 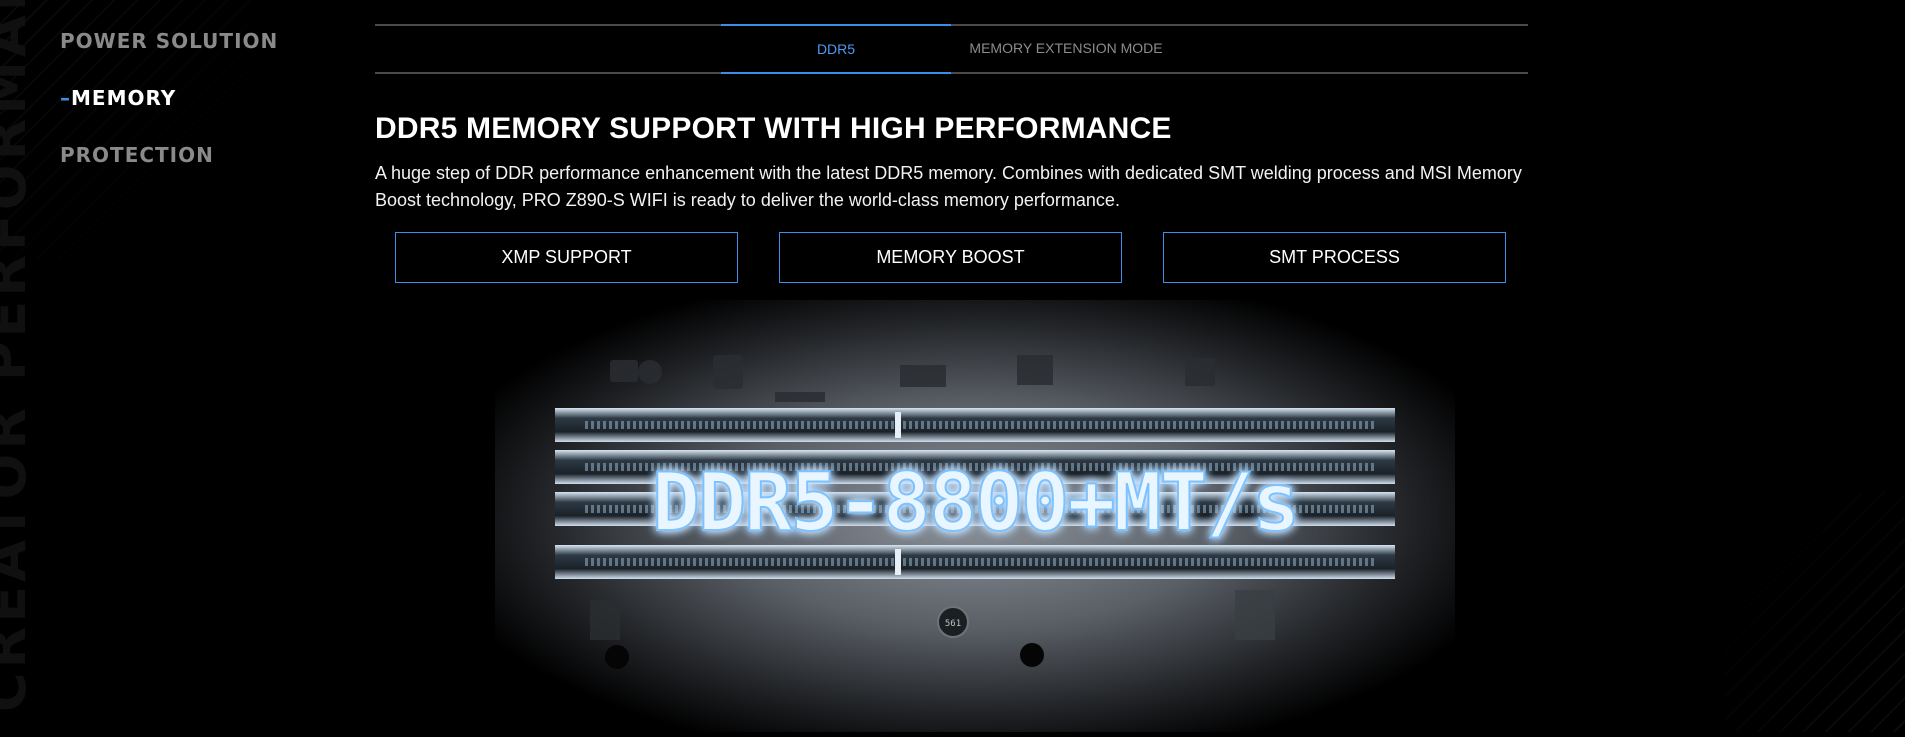 What do you see at coordinates (836, 49) in the screenshot?
I see `tab-ddr5: DDR5` at bounding box center [836, 49].